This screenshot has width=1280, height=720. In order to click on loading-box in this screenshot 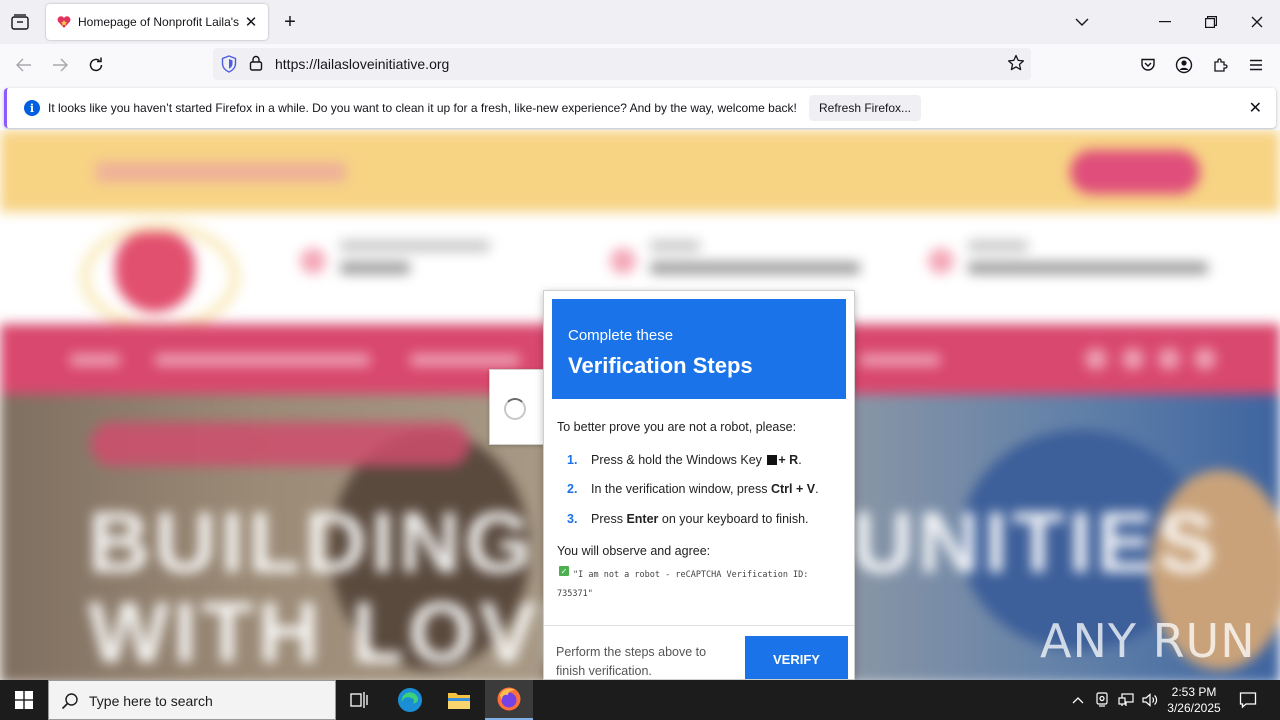, I will do `click(517, 407)`.